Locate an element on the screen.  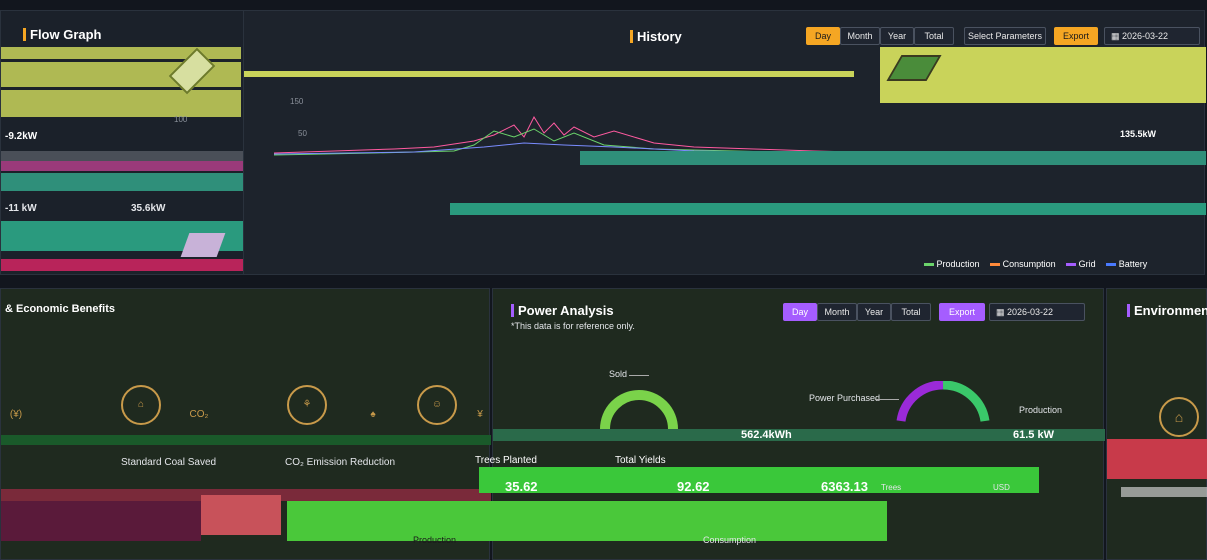
environmental-title: Environmental is located at coordinates (1167, 310).